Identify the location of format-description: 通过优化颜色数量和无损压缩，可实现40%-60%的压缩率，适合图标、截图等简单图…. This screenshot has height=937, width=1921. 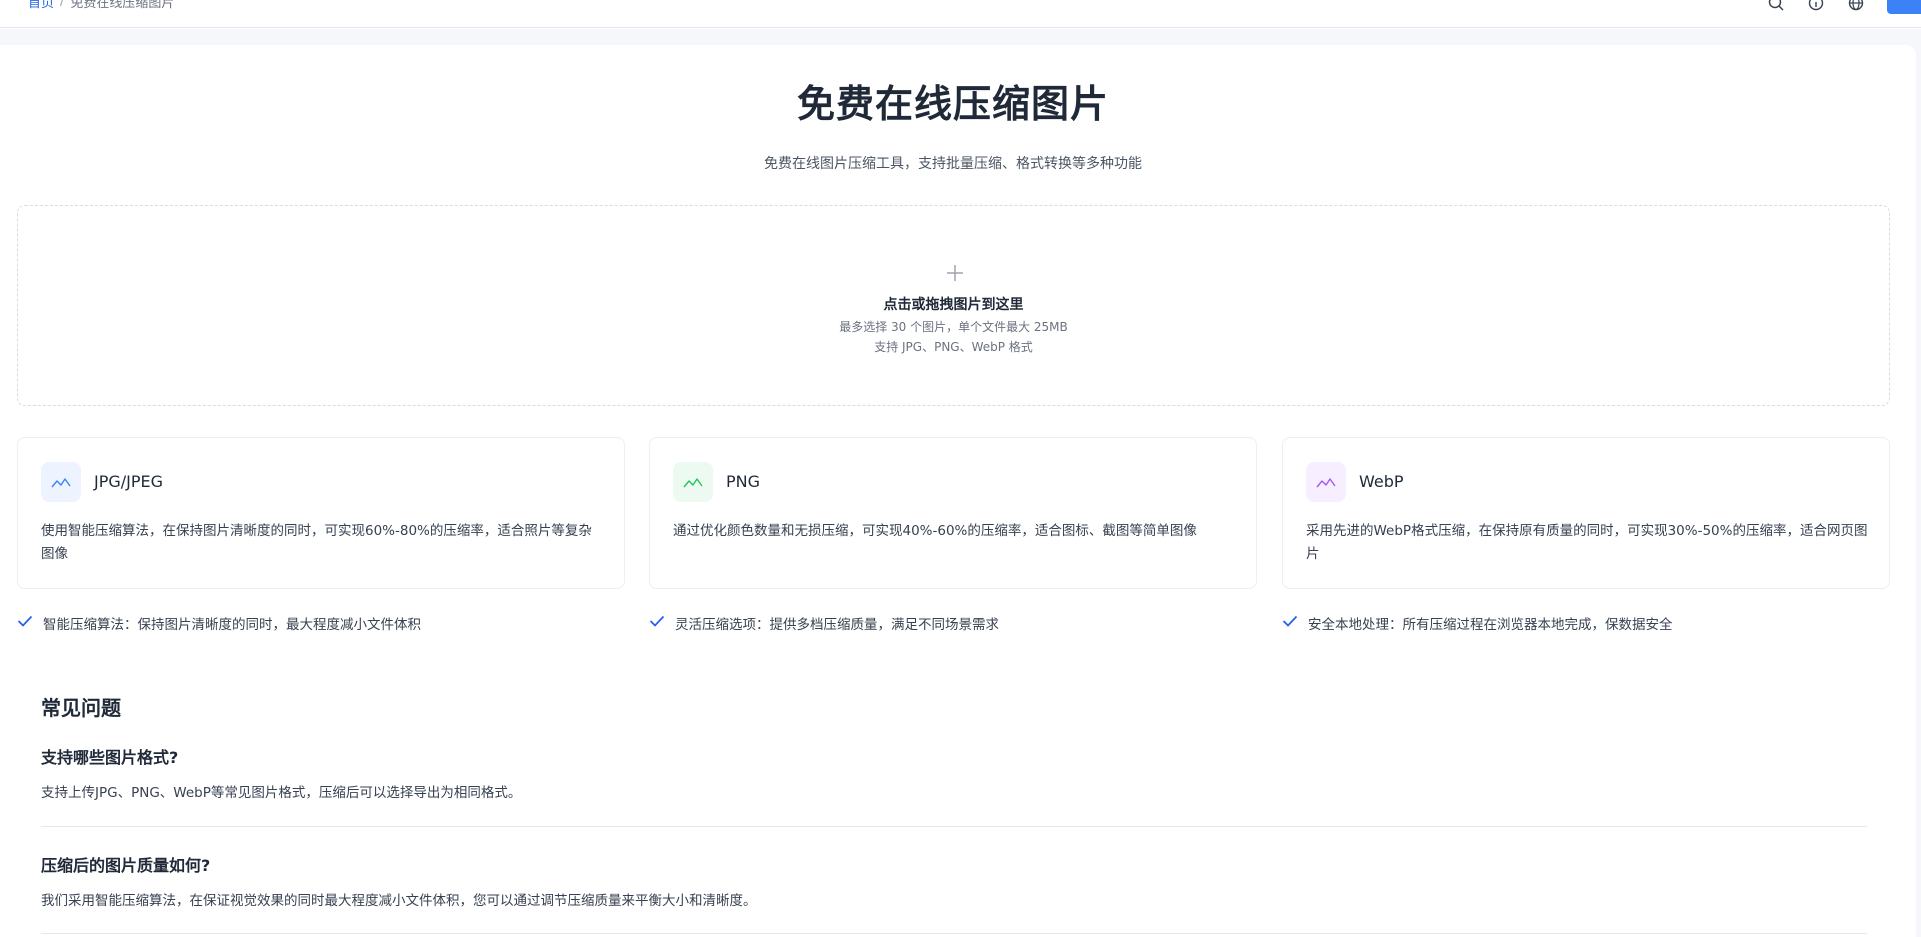
(935, 531).